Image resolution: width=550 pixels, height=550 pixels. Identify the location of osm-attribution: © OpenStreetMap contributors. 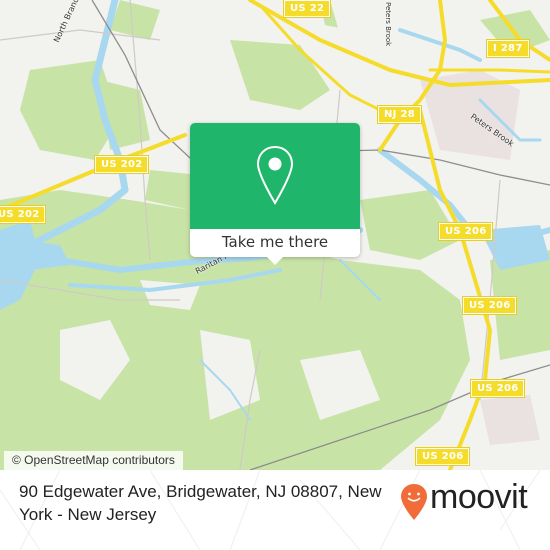
(93, 460).